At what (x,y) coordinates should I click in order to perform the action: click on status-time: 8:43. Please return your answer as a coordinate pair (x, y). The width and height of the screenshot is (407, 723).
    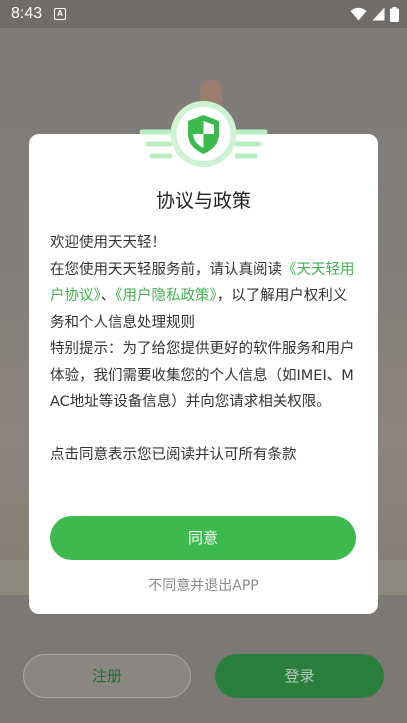
    Looking at the image, I should click on (27, 13).